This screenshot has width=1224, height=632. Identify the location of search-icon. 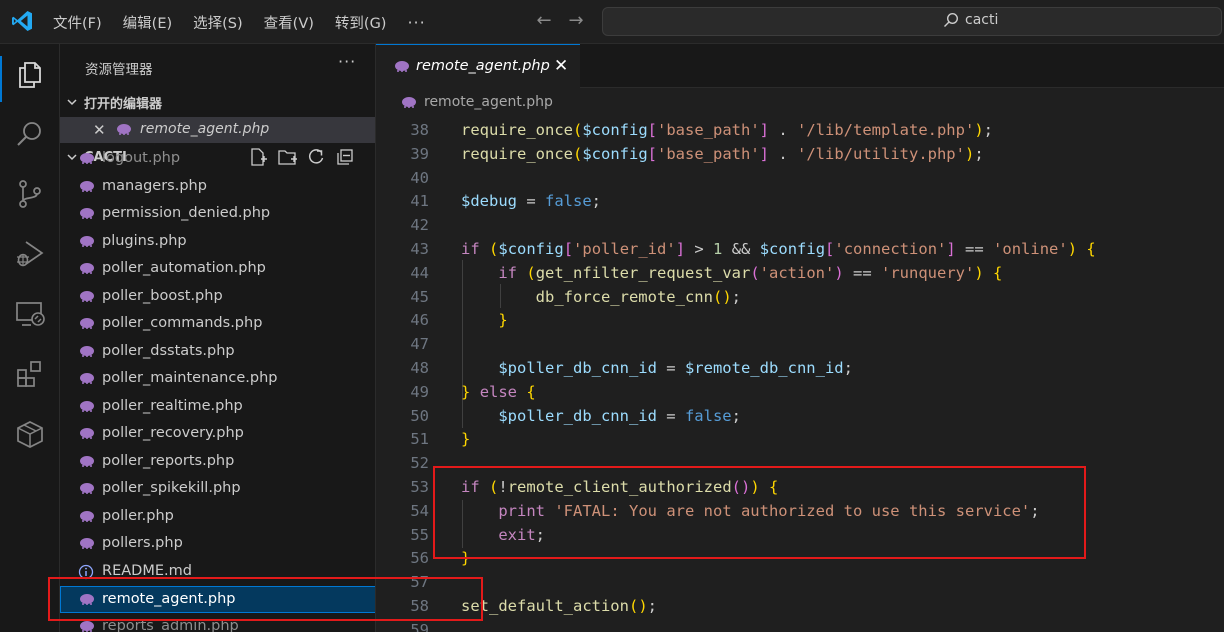
(951, 19).